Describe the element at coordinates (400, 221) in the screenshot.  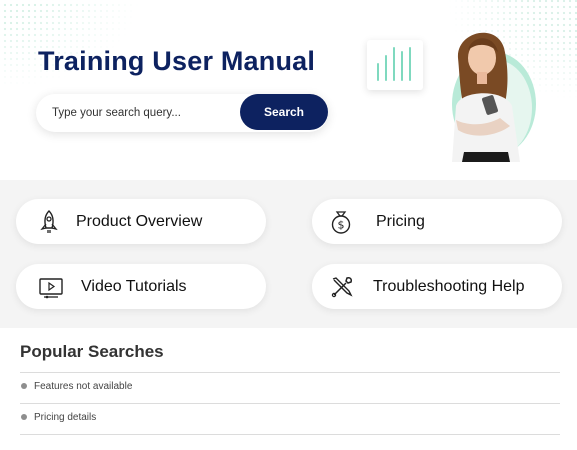
I see `category-label: Pricing` at that location.